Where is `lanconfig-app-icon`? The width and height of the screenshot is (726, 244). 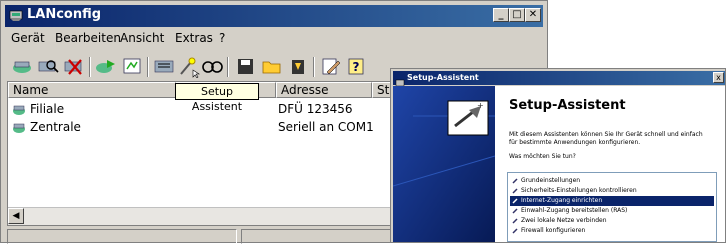 lanconfig-app-icon is located at coordinates (16, 14).